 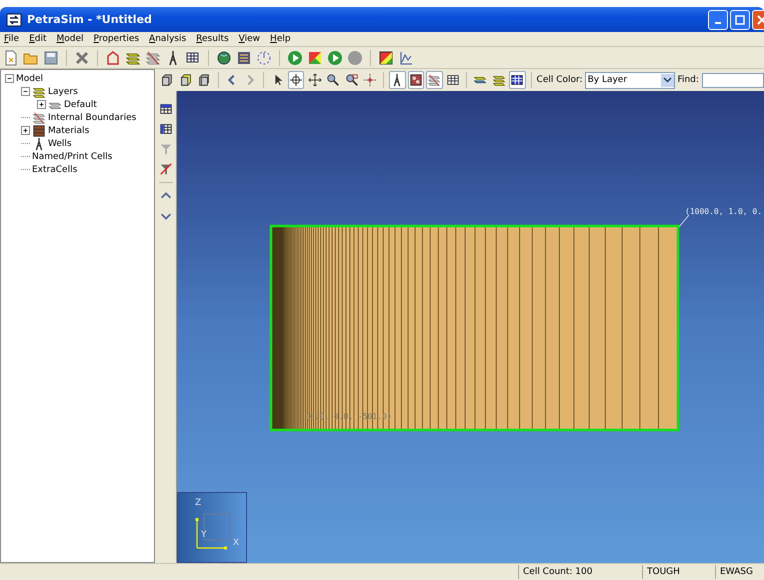 What do you see at coordinates (249, 39) in the screenshot?
I see `menu-item: View` at bounding box center [249, 39].